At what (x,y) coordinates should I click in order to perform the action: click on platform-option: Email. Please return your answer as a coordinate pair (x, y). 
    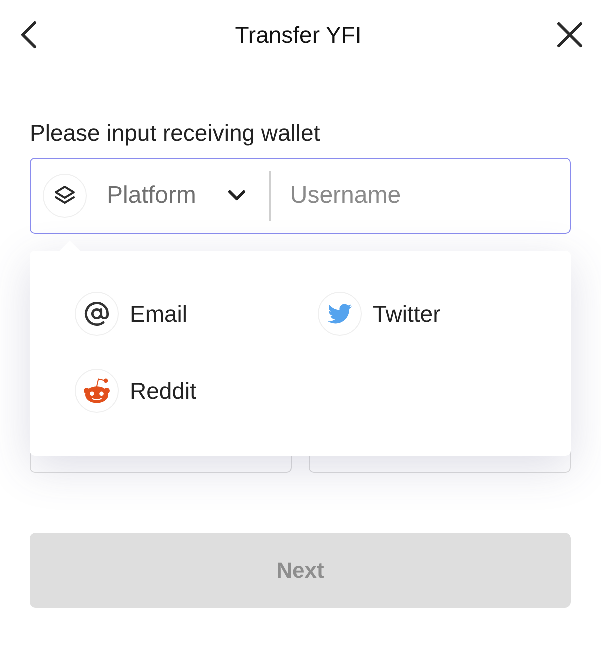
    Looking at the image, I should click on (131, 314).